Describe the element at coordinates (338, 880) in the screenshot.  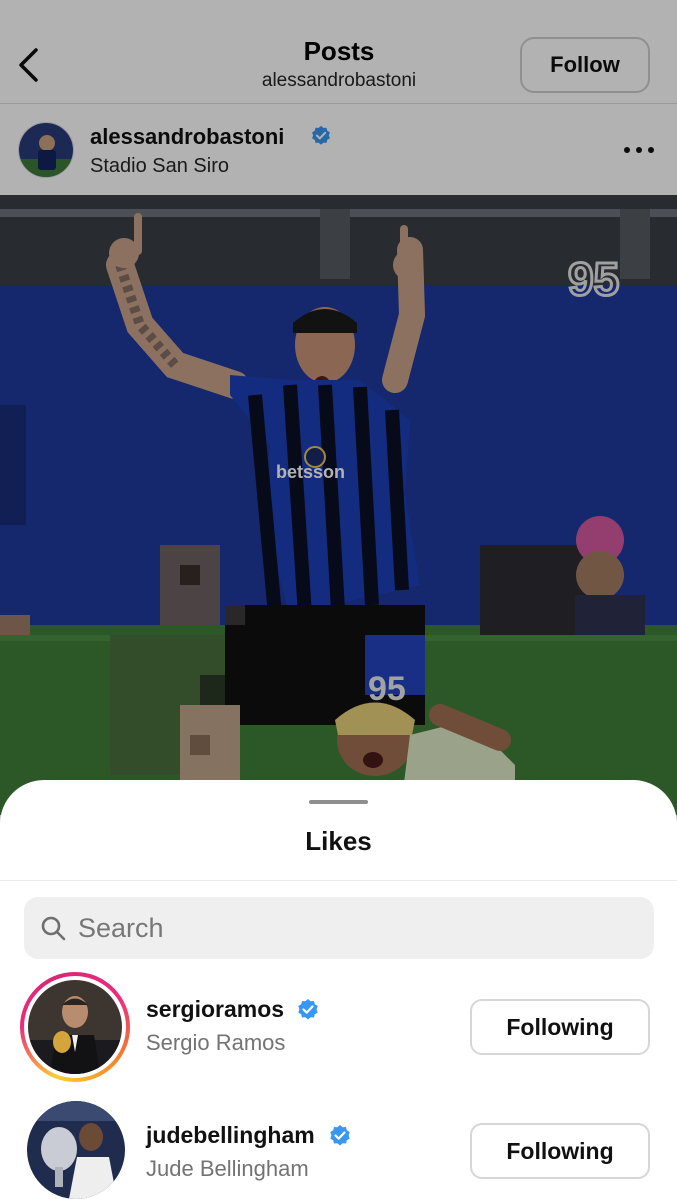
I see `divider` at that location.